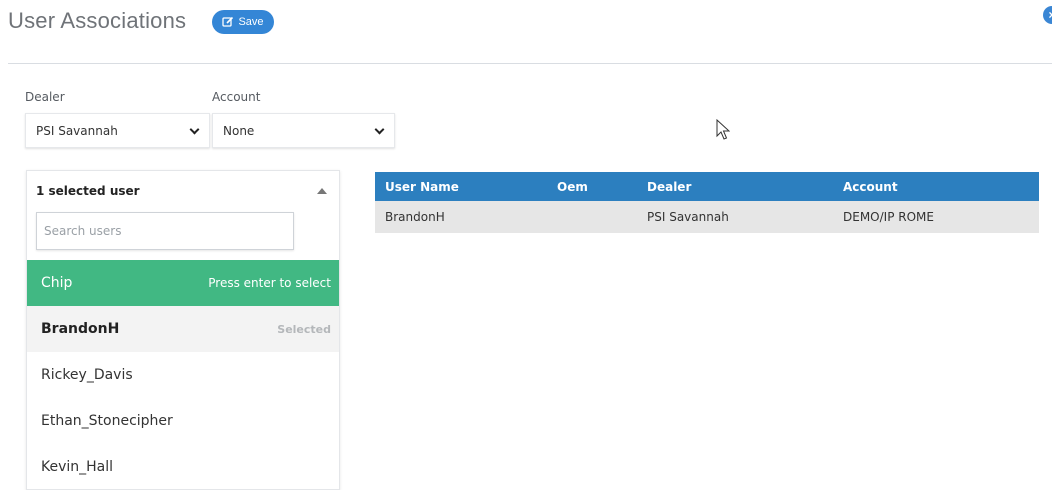  What do you see at coordinates (735, 217) in the screenshot?
I see `cell-dealer: PSI Savannah` at bounding box center [735, 217].